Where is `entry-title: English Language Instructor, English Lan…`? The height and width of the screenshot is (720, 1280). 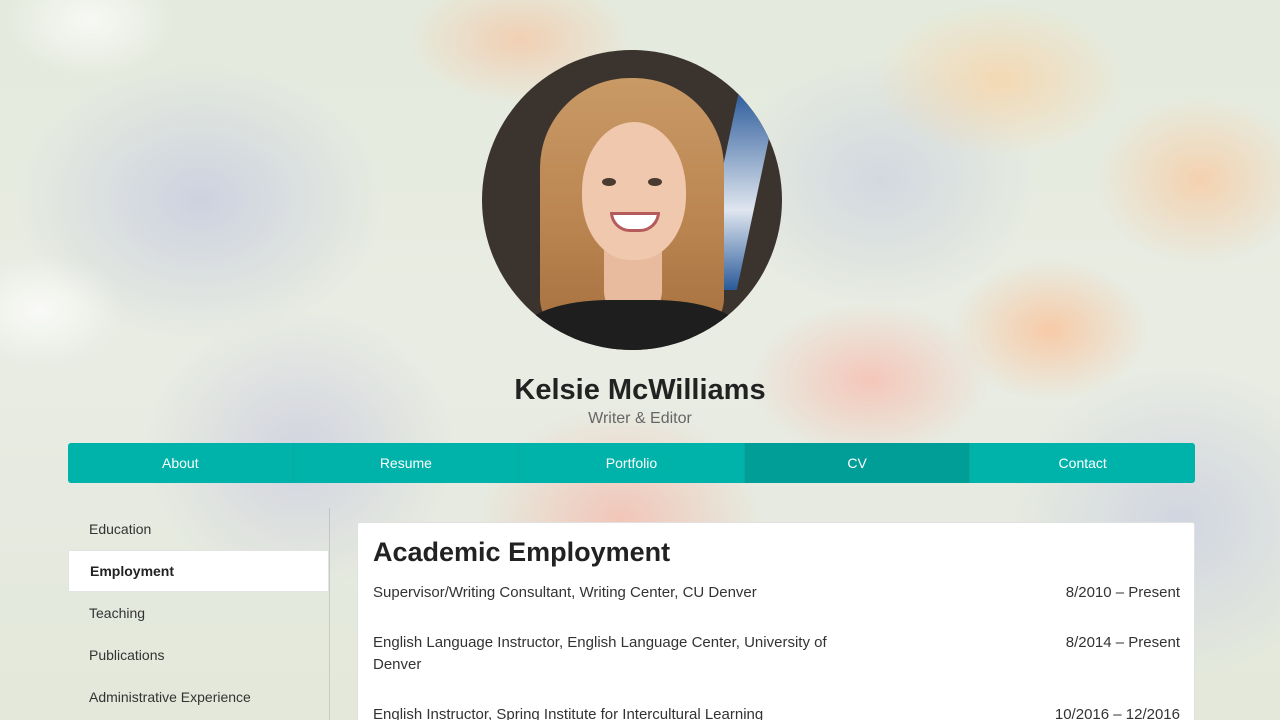 entry-title: English Language Instructor, English Lan… is located at coordinates (600, 653).